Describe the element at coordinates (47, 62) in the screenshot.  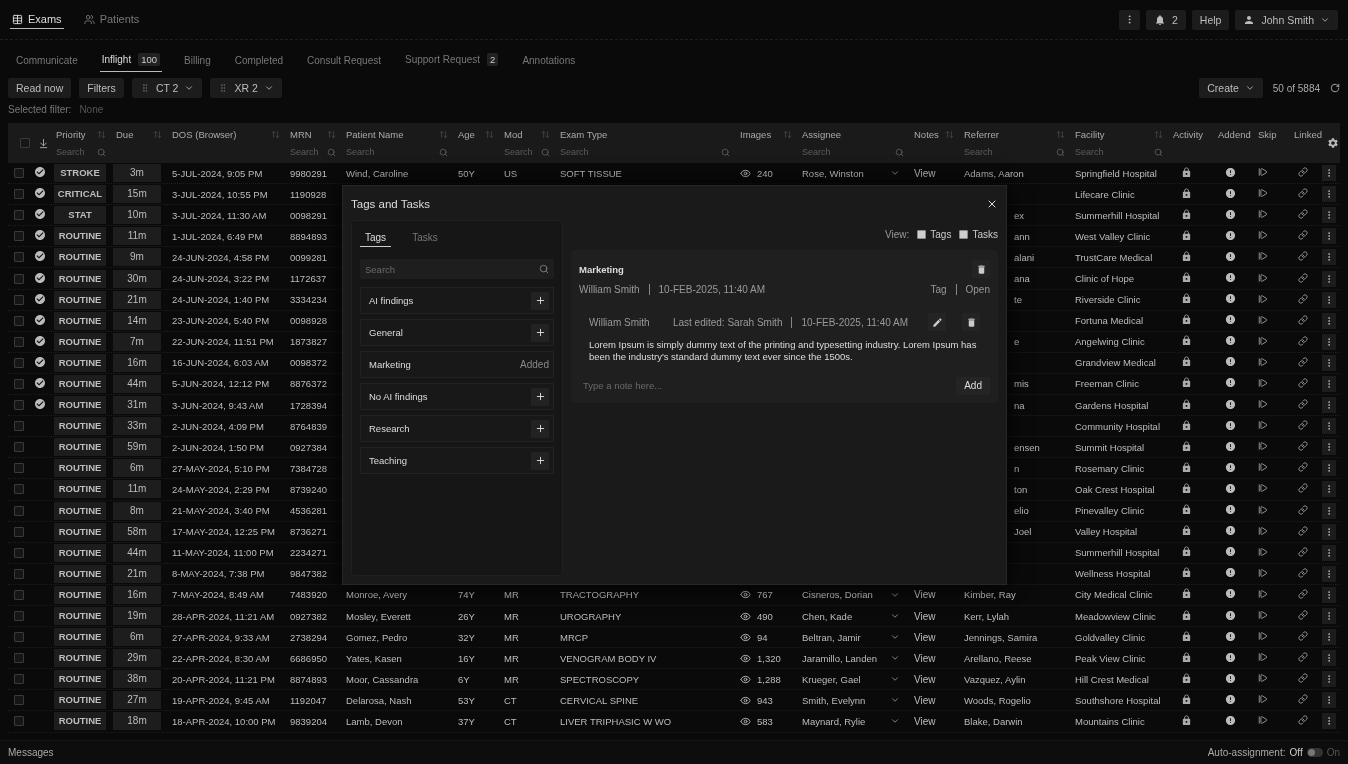
I see `tab: Communicate` at that location.